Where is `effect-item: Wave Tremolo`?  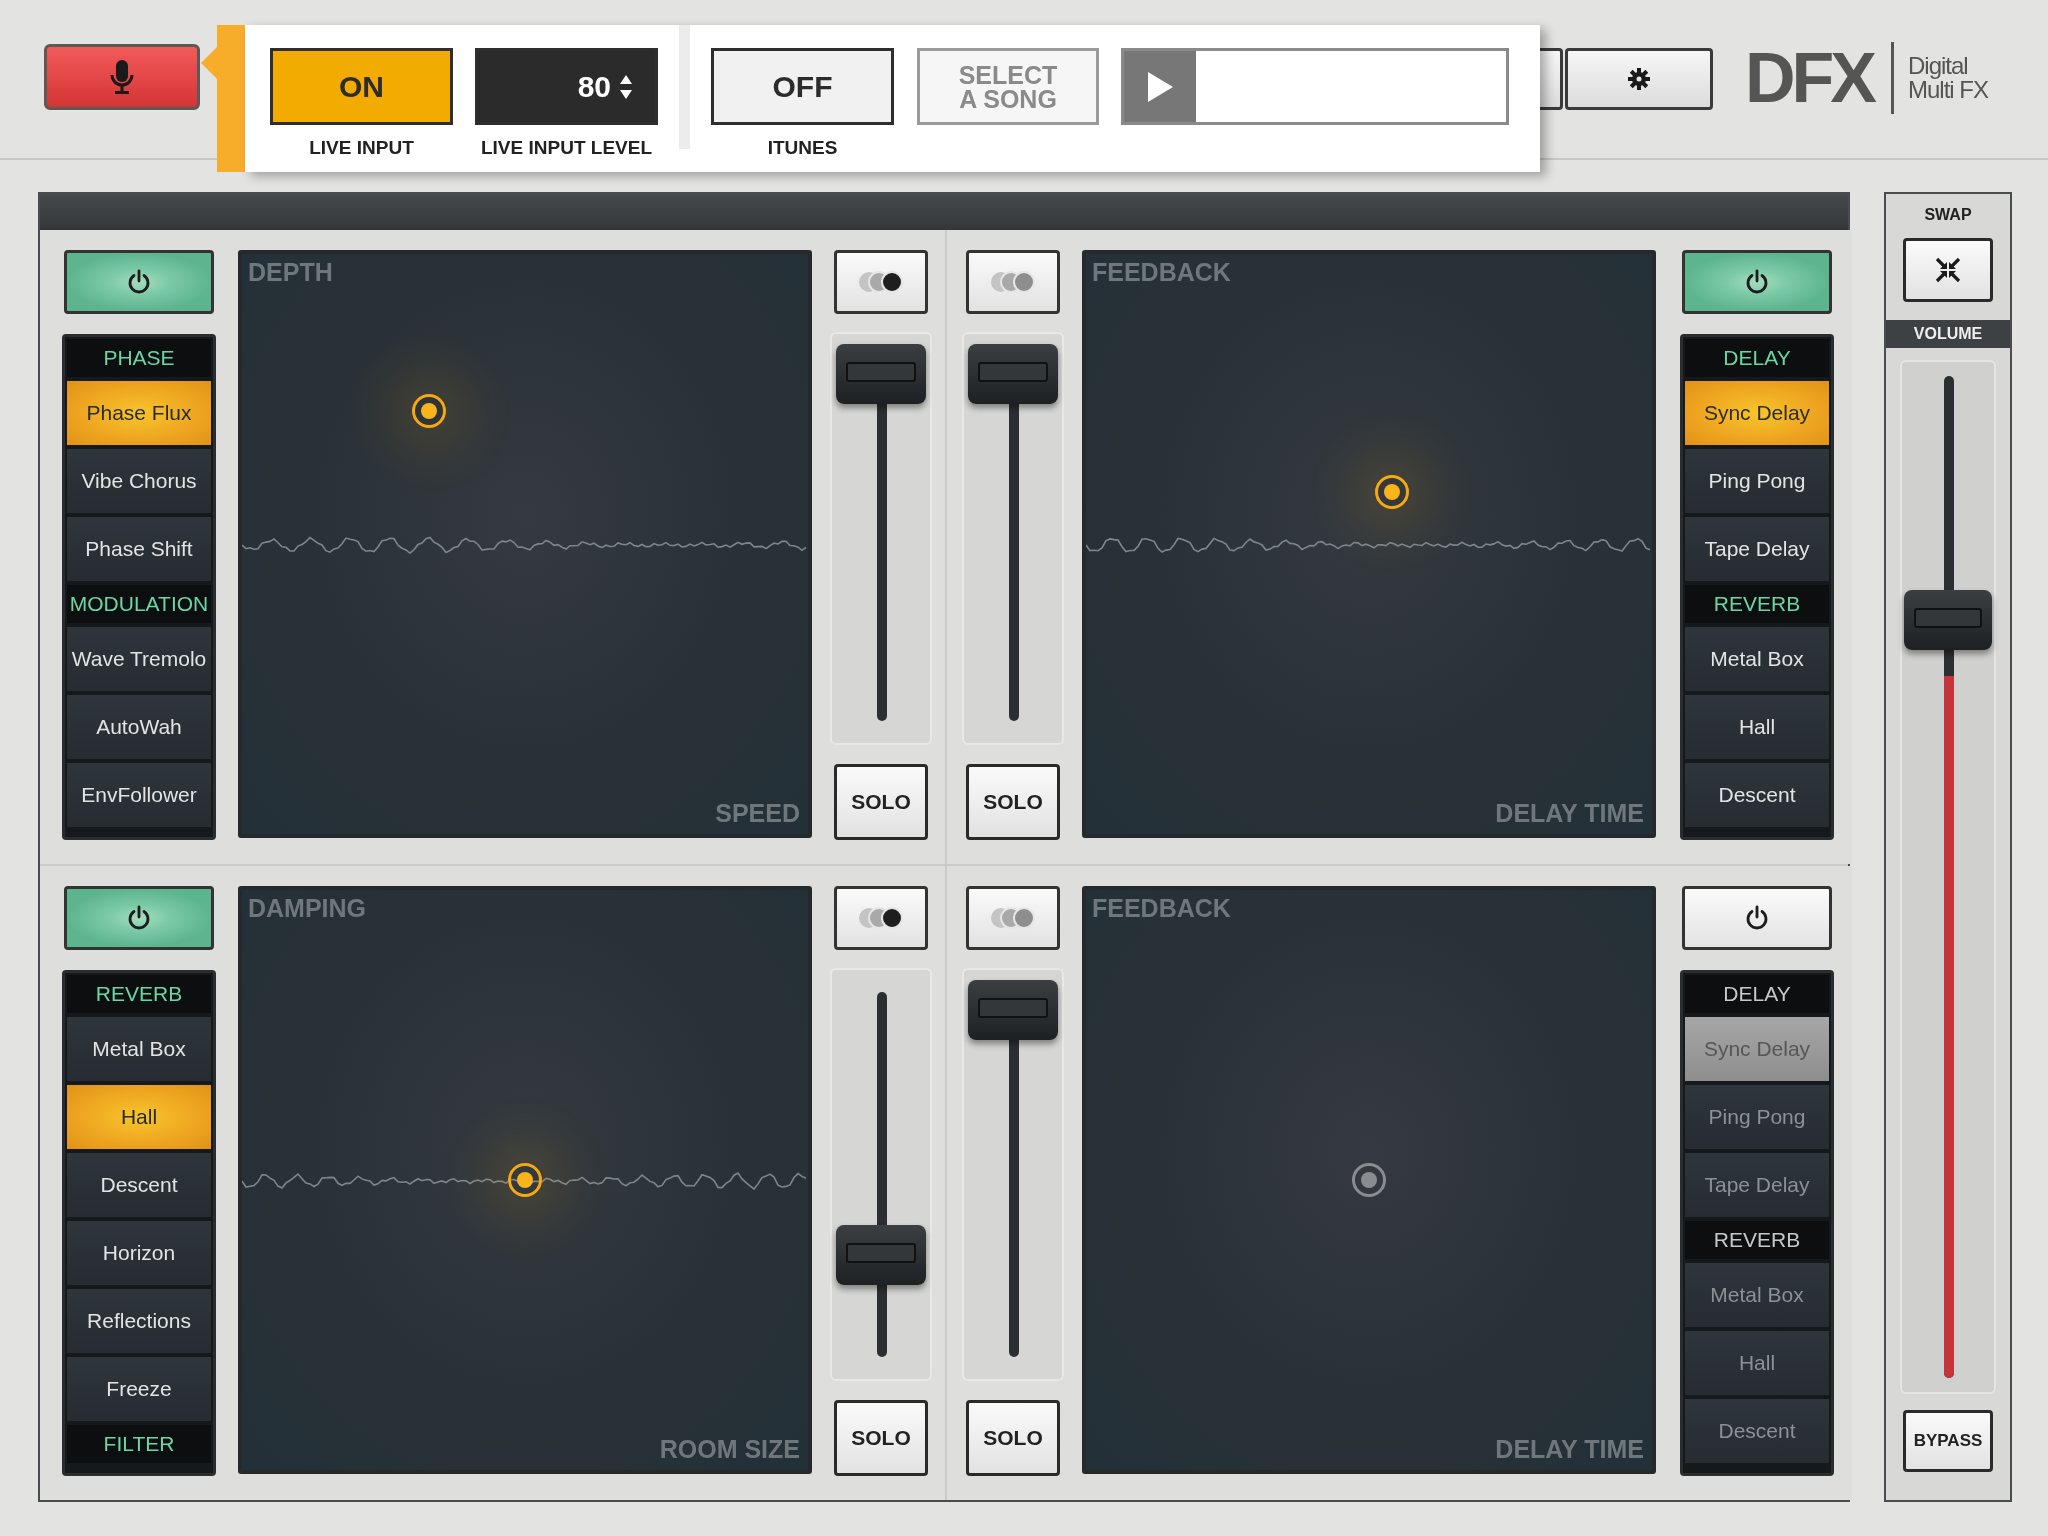
effect-item: Wave Tremolo is located at coordinates (139, 659).